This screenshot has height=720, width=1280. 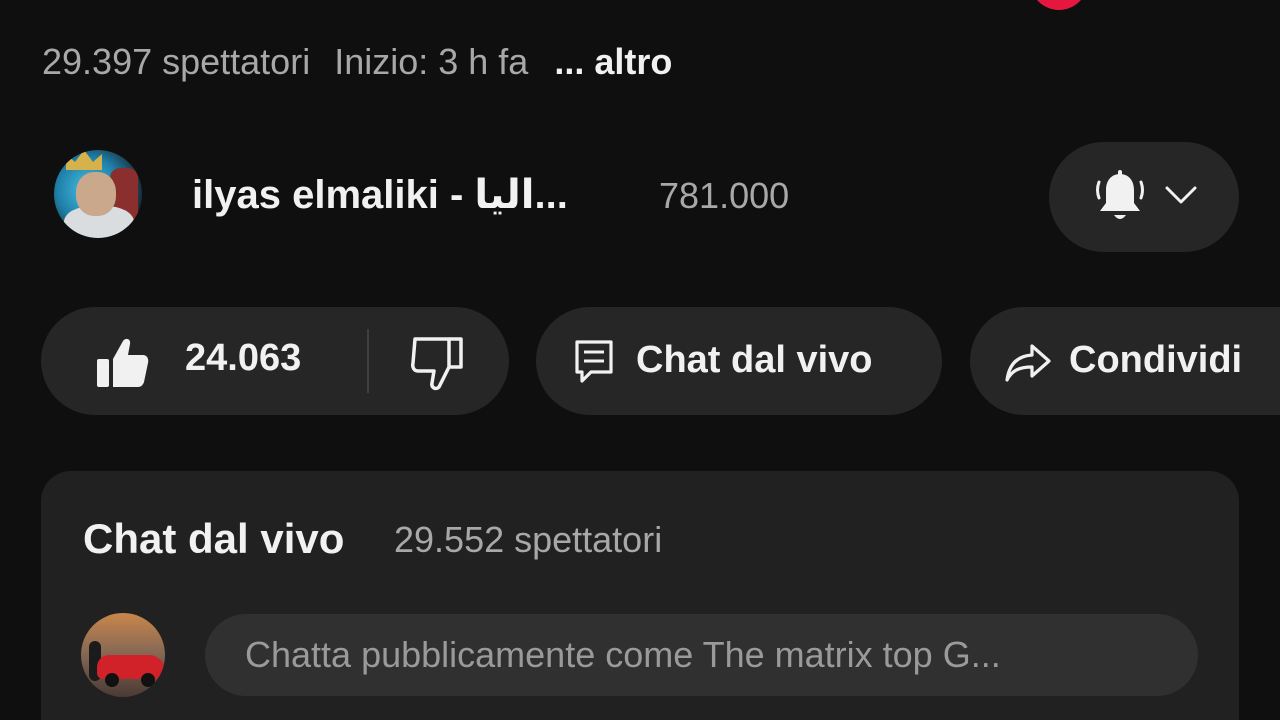 What do you see at coordinates (214, 538) in the screenshot?
I see `live-chat-heading: Chat dal vivo` at bounding box center [214, 538].